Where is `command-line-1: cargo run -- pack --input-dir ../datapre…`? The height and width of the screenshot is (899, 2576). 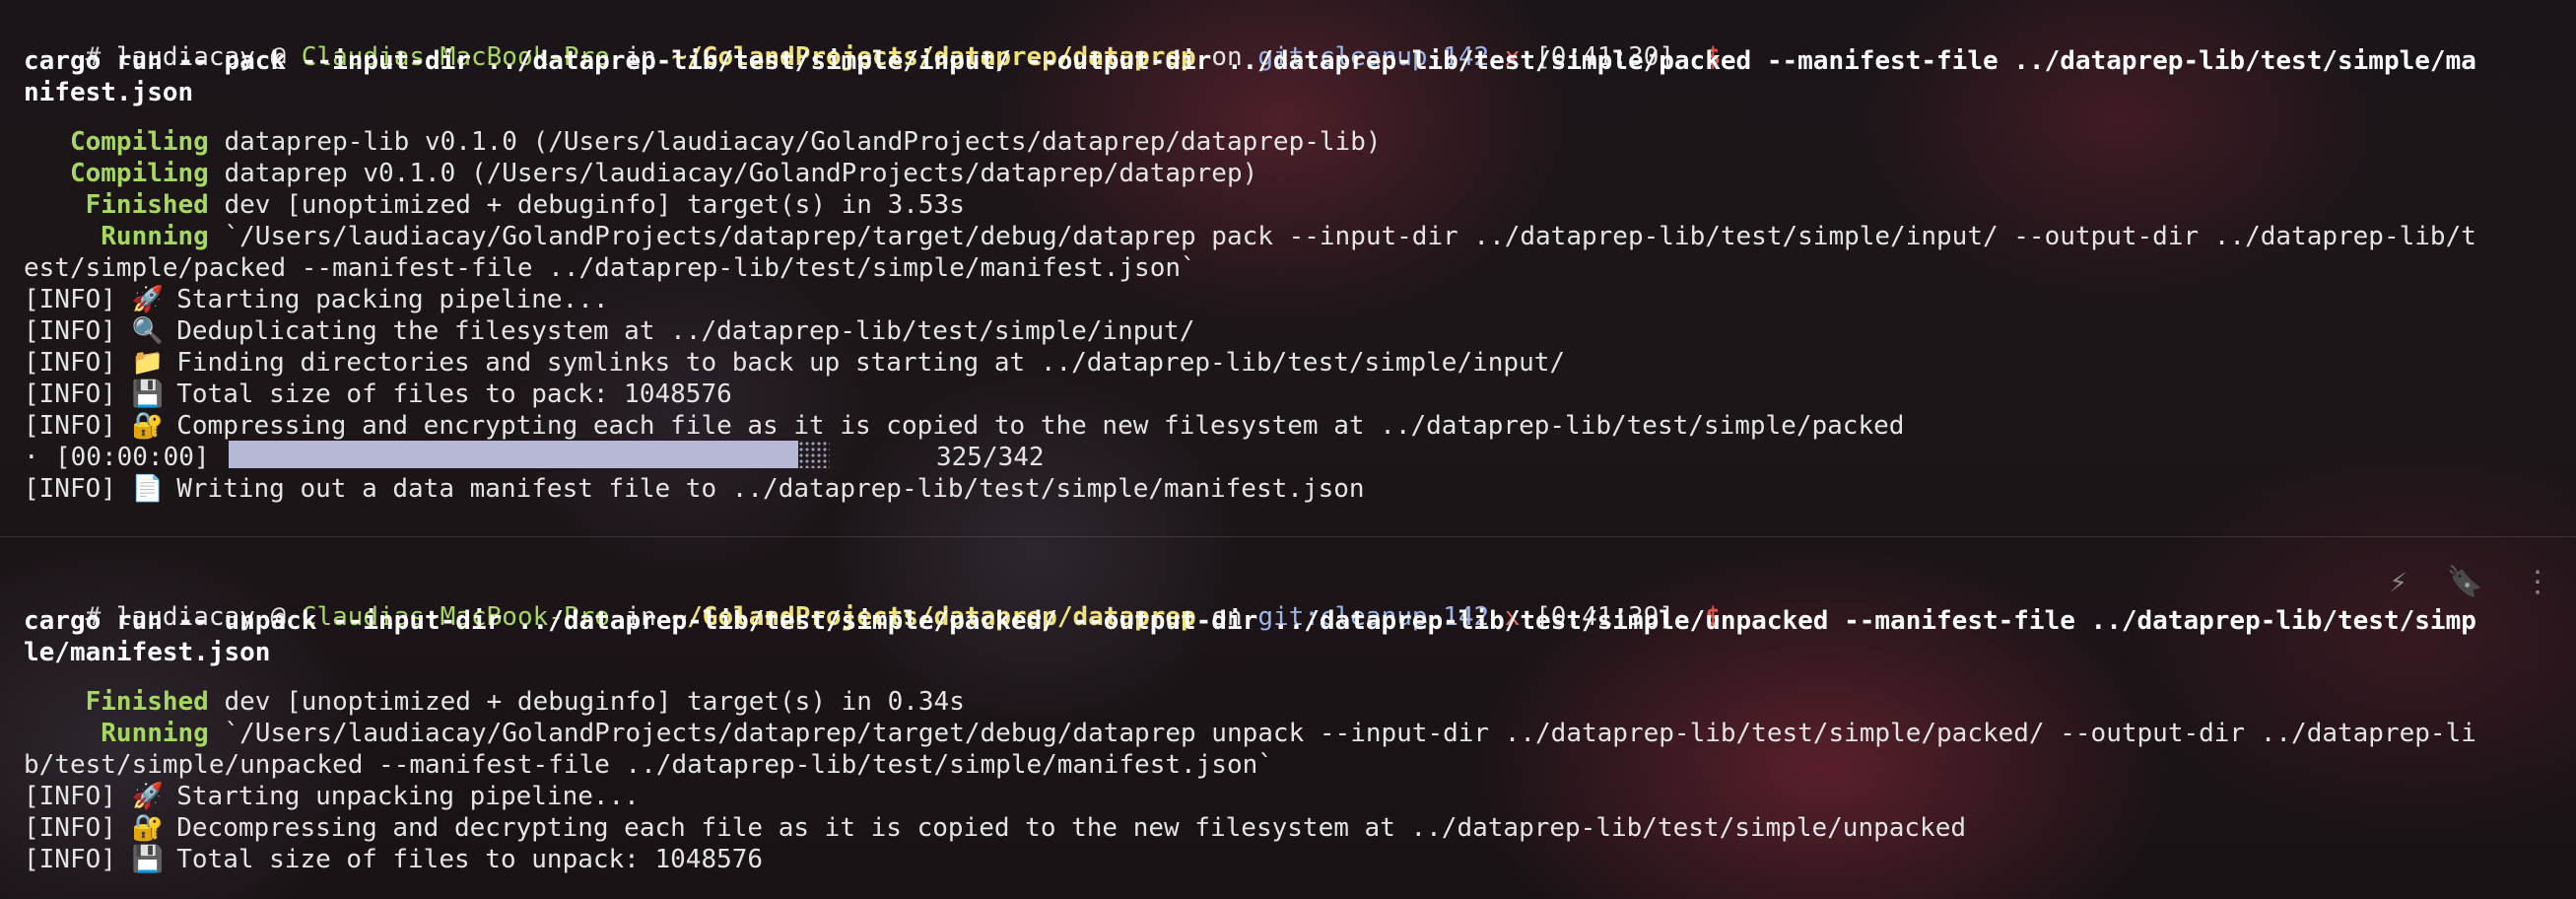 command-line-1: cargo run -- pack --input-dir ../datapre… is located at coordinates (1250, 61).